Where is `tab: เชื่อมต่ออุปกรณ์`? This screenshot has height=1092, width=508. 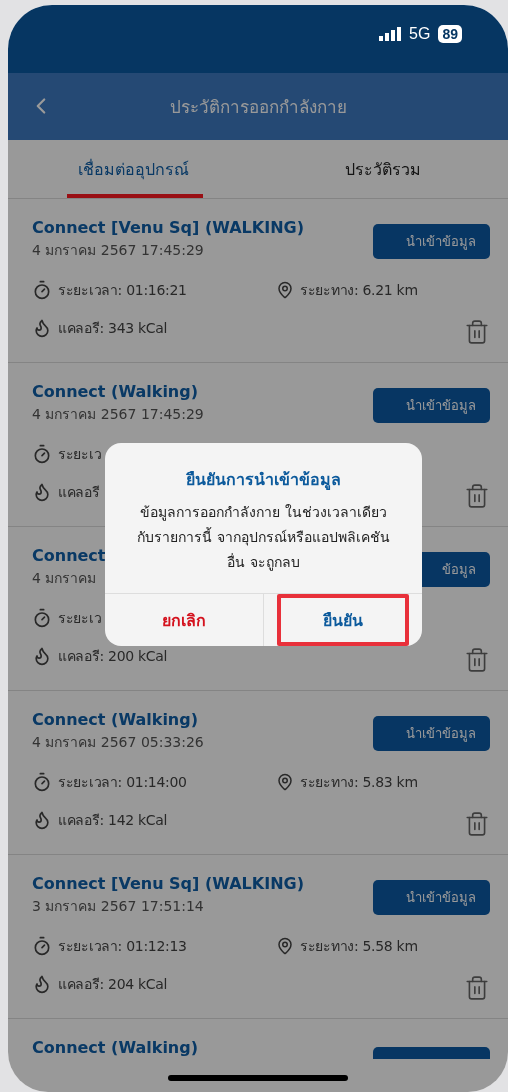
tab: เชื่อมต่ออุปกรณ์ is located at coordinates (133, 169).